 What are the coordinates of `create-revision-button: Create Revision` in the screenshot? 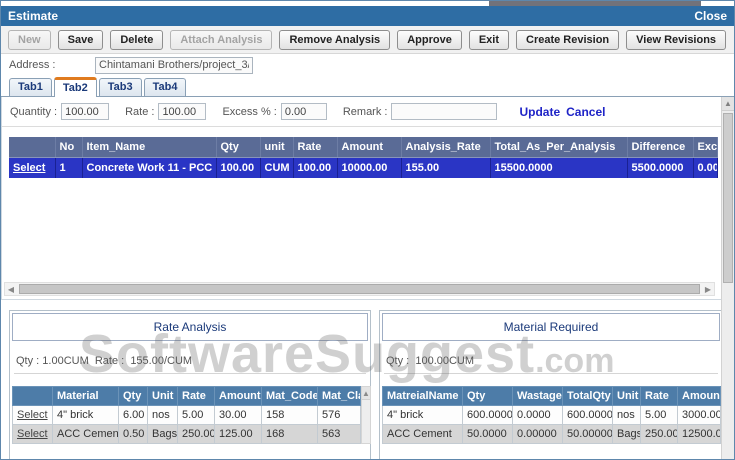 It's located at (568, 39).